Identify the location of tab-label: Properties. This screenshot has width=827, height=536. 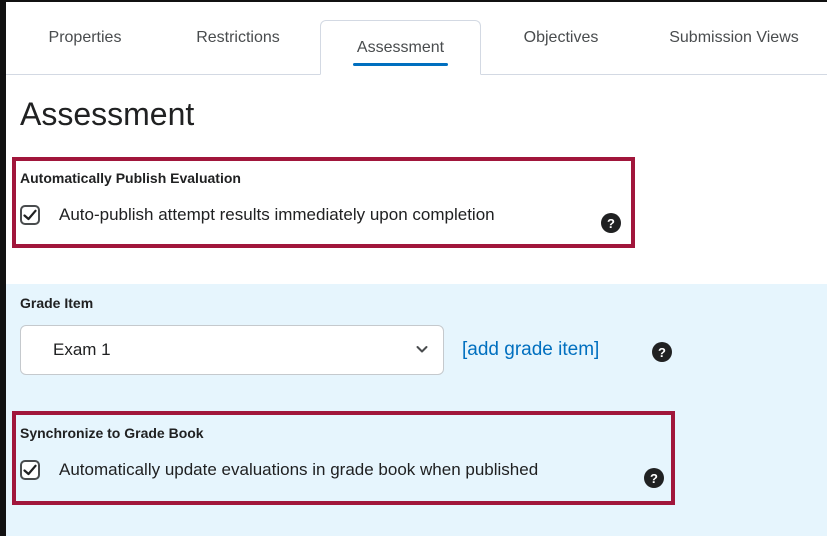
(85, 37).